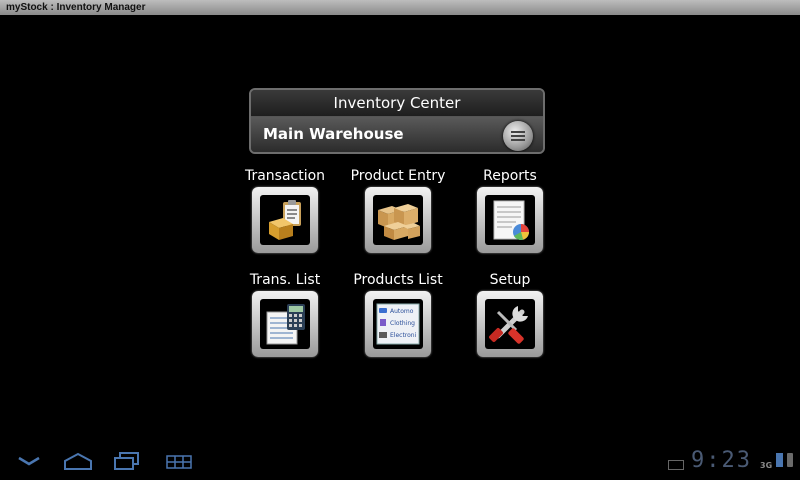  What do you see at coordinates (285, 280) in the screenshot?
I see `tile-label: Trans. List` at bounding box center [285, 280].